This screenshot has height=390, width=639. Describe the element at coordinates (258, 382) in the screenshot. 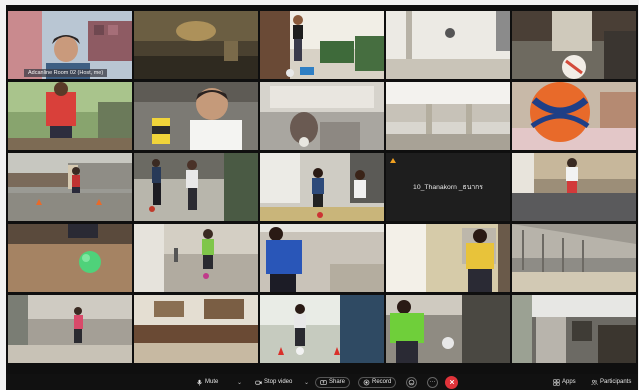

I see `video-camera-icon` at that location.